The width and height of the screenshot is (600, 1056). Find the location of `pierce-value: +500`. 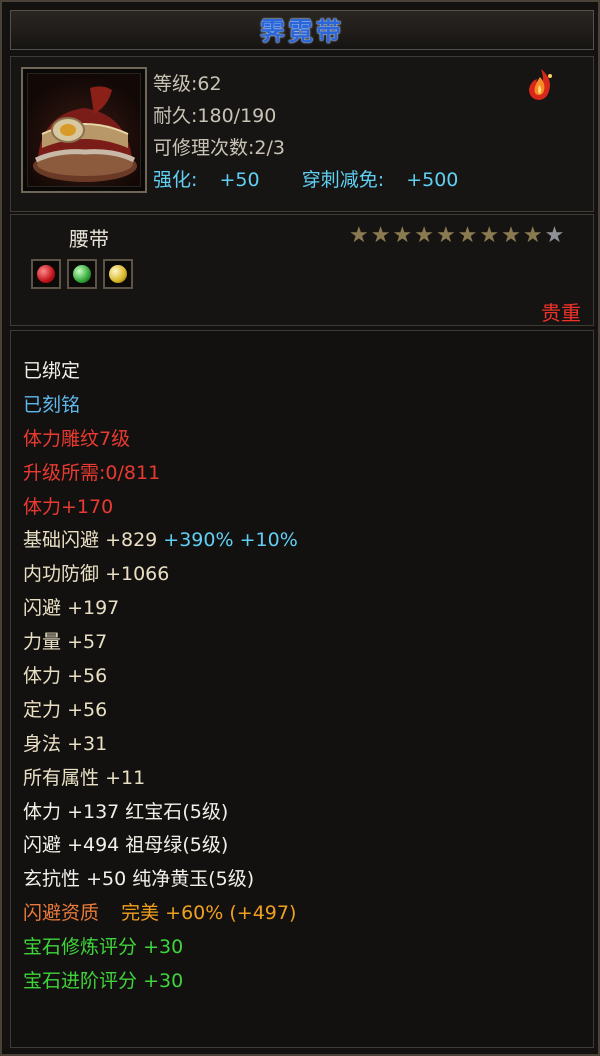

pierce-value: +500 is located at coordinates (432, 180).